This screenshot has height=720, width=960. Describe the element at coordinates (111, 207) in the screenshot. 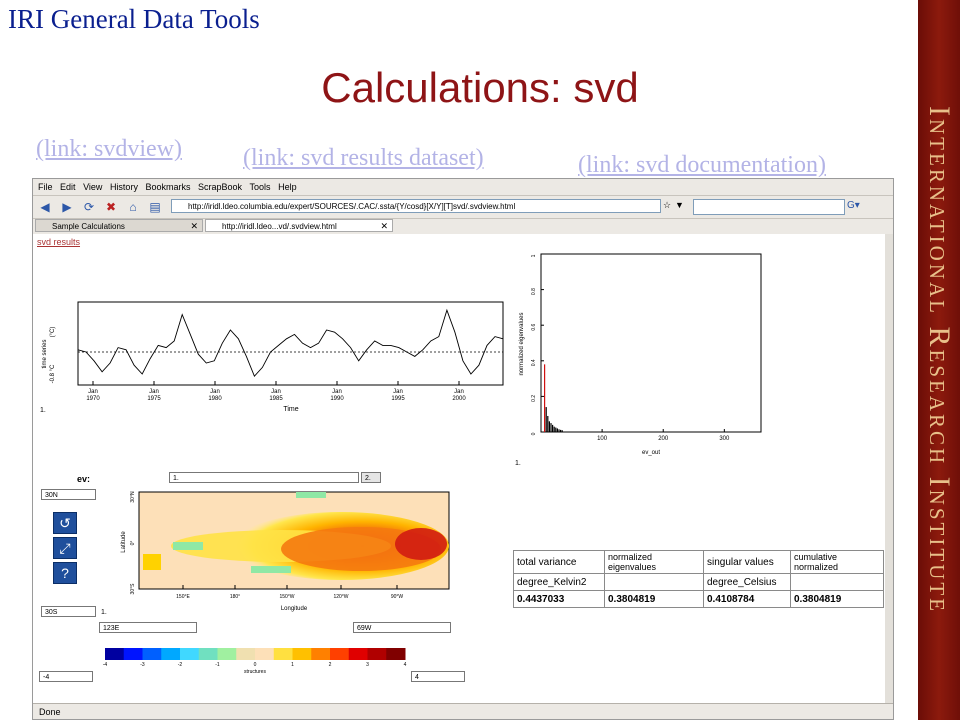

I see `stop-icon: ✖` at that location.